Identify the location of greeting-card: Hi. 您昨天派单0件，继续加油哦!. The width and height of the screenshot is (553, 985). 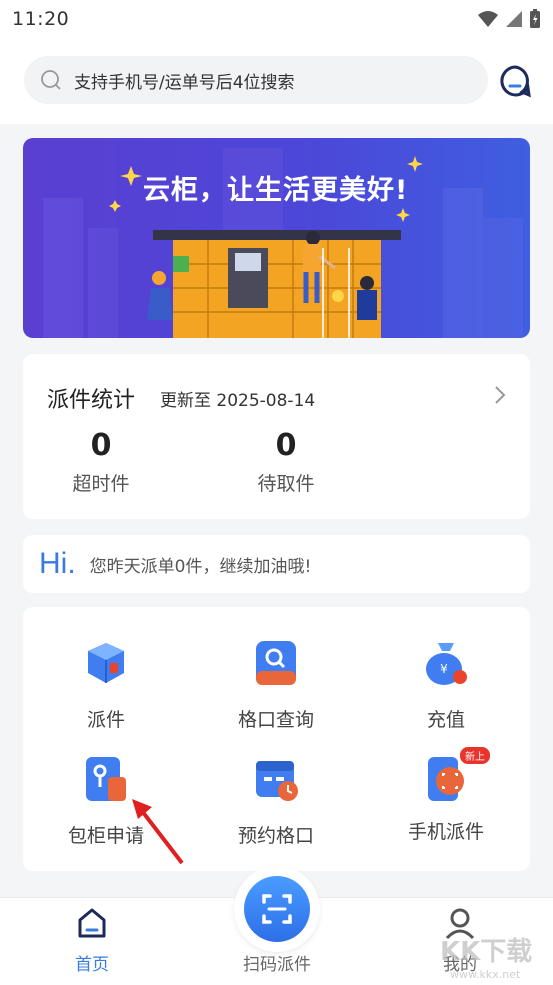
(276, 564).